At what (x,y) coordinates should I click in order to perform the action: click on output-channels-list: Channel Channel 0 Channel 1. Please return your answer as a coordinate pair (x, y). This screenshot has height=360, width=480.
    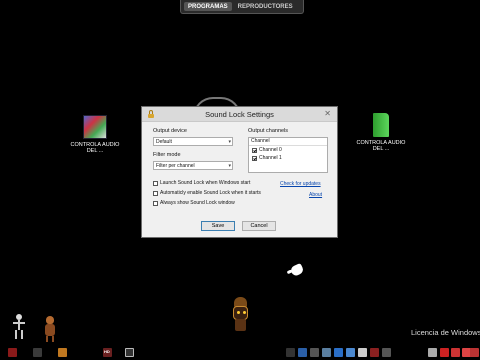
    Looking at the image, I should click on (288, 155).